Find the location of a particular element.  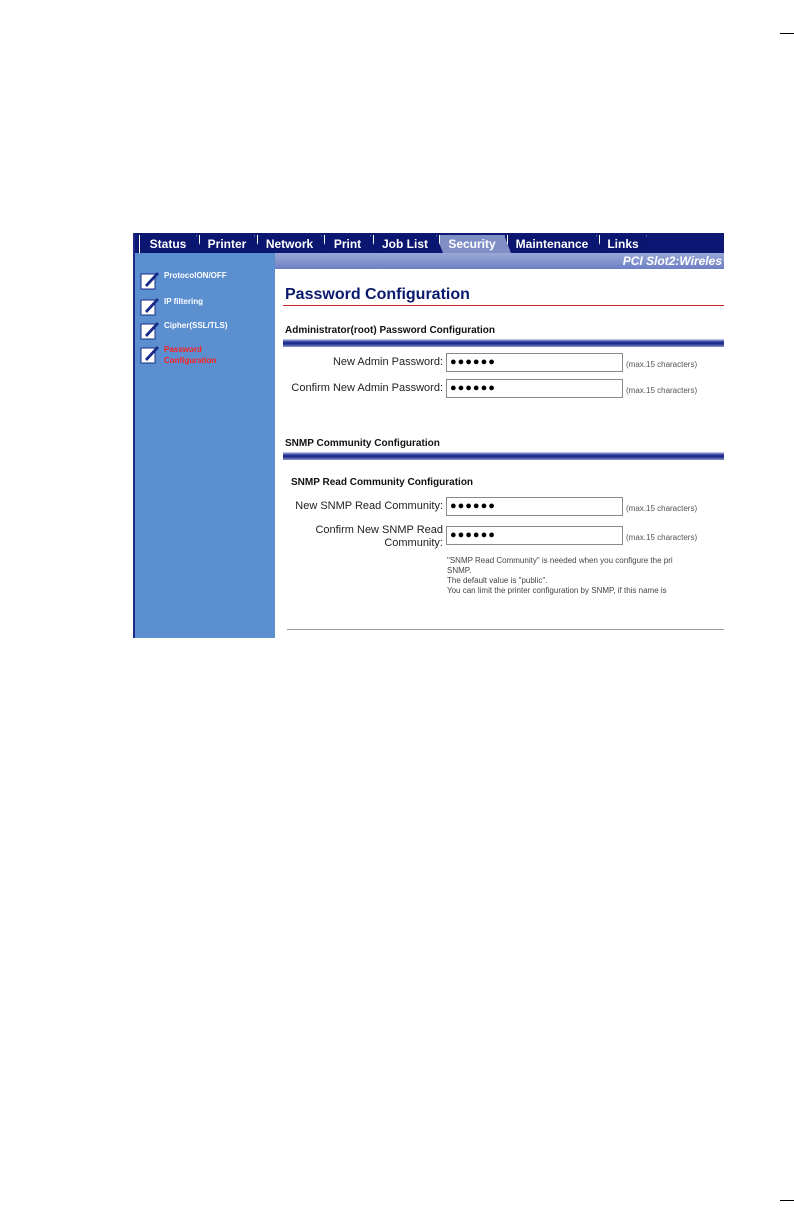

snmp-section-title: SNMP Community Configuration is located at coordinates (362, 443).